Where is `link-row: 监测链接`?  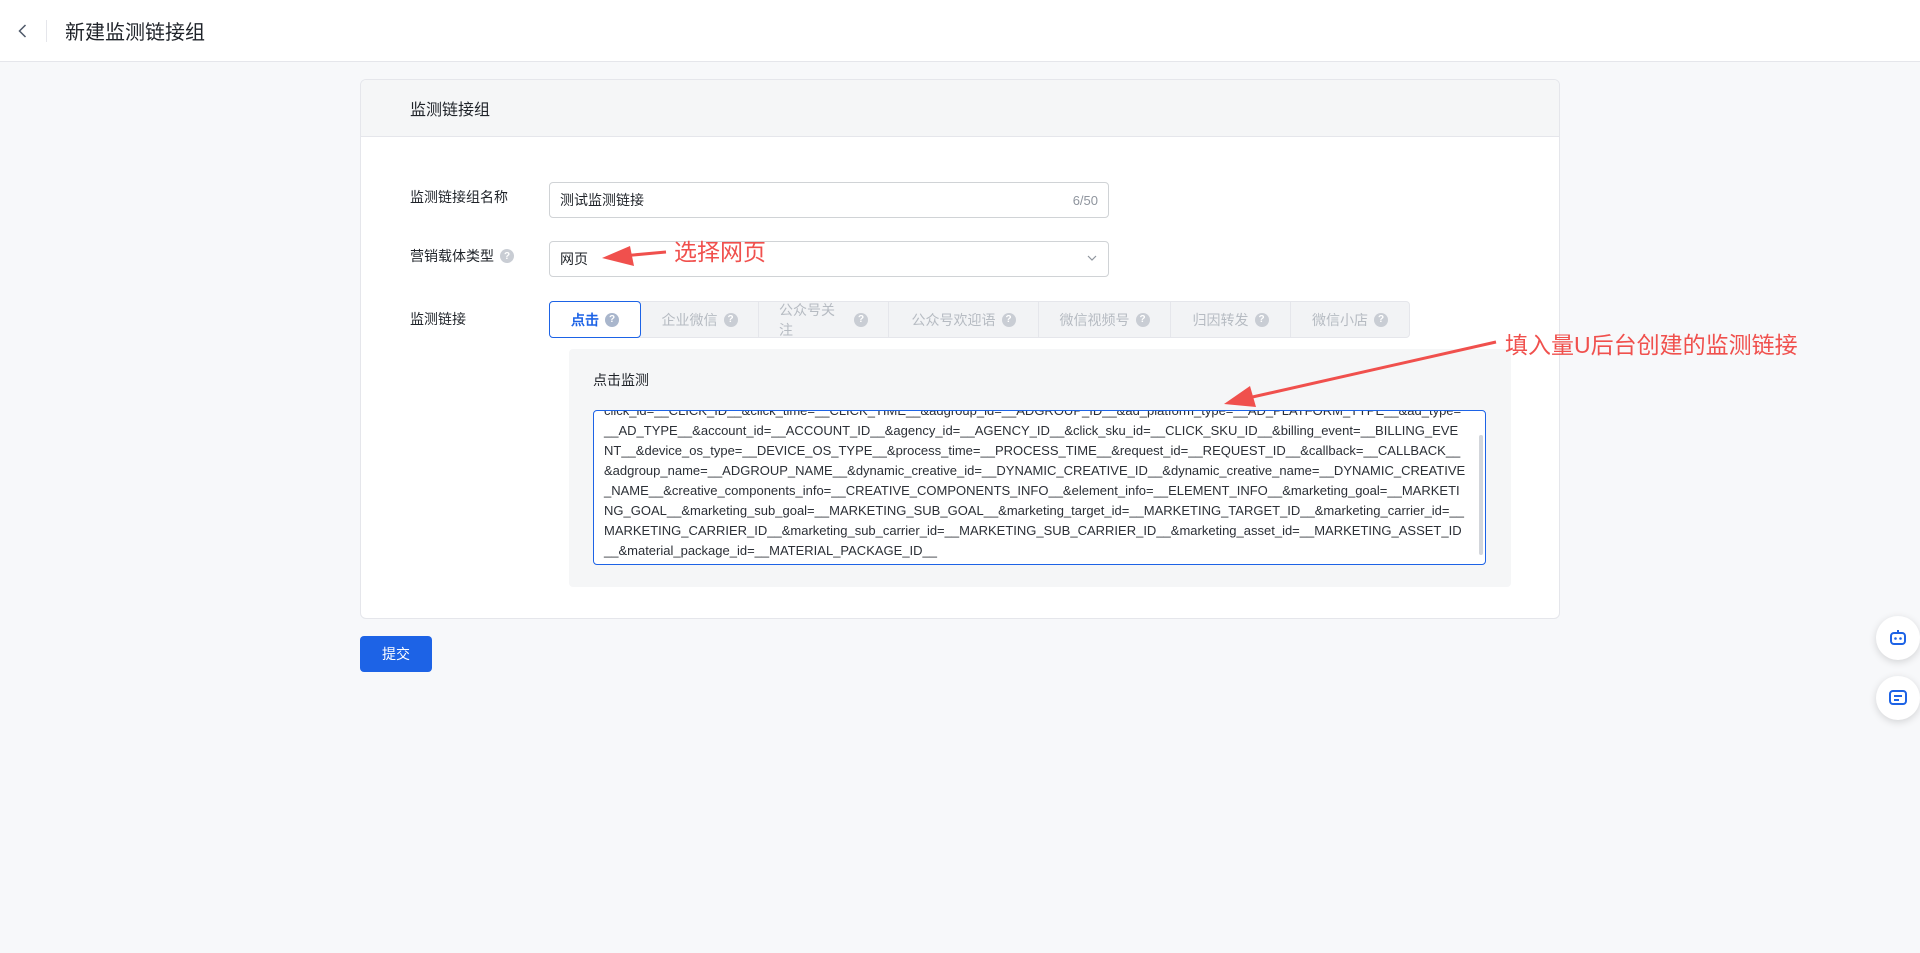
link-row: 监测链接 is located at coordinates (480, 319).